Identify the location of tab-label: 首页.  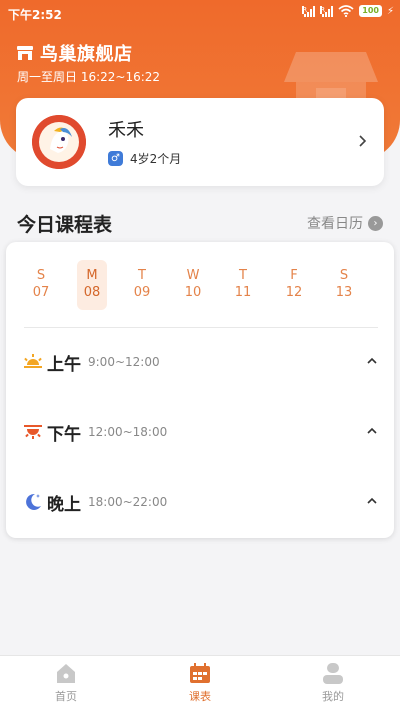
(66, 696).